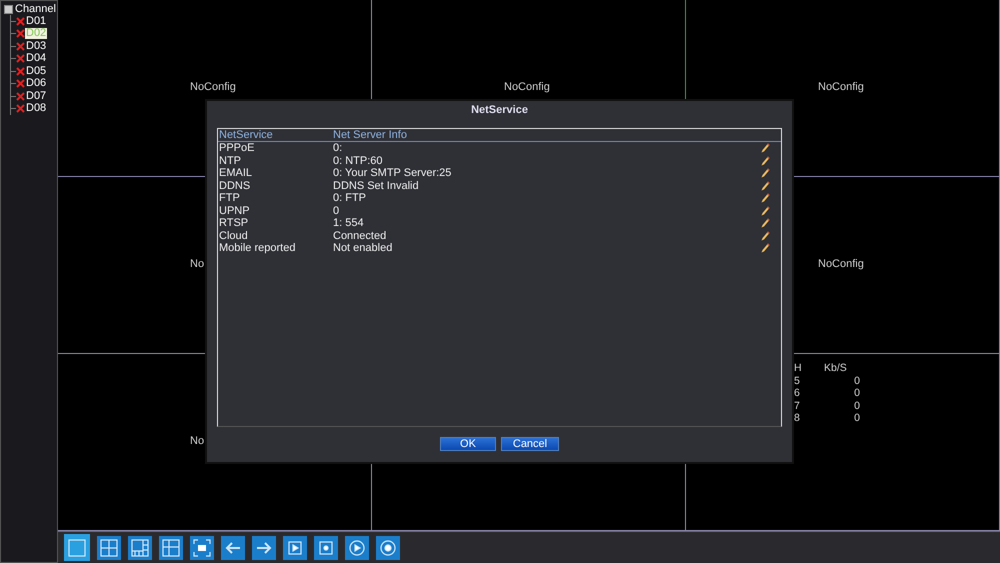 This screenshot has width=1000, height=563. What do you see at coordinates (363, 248) in the screenshot?
I see `service-info: Not enabled` at bounding box center [363, 248].